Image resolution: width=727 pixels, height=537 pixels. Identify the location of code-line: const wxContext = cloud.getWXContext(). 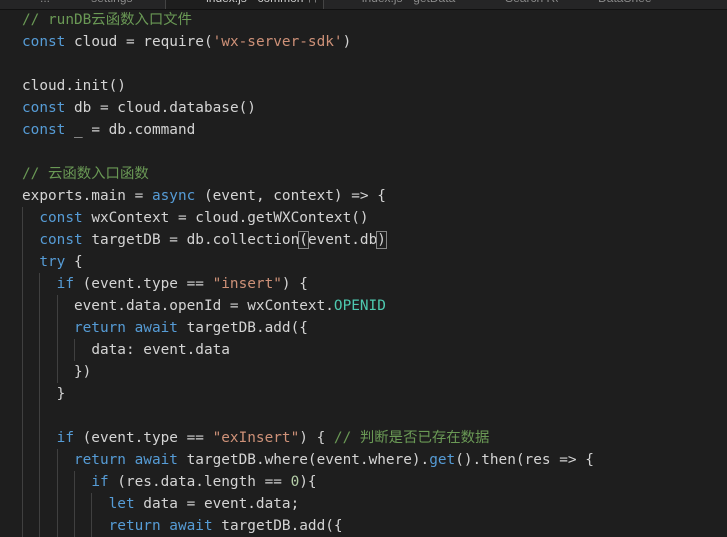
(363, 218).